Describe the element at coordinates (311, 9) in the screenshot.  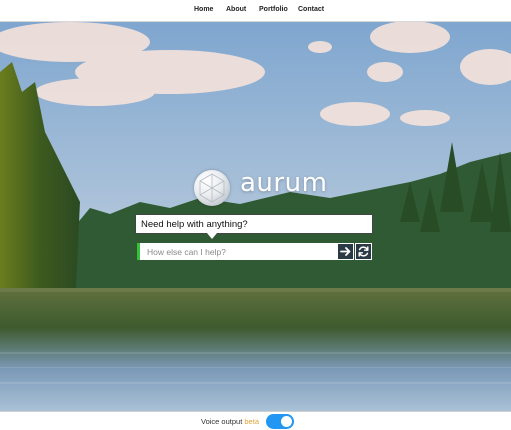
I see `nav-contact-link: Contact` at that location.